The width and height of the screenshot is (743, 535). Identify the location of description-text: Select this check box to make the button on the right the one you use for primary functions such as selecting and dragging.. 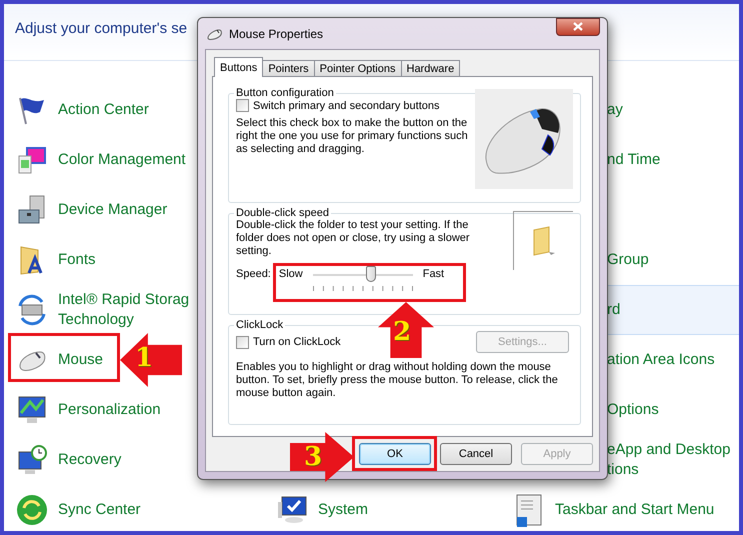
(352, 136).